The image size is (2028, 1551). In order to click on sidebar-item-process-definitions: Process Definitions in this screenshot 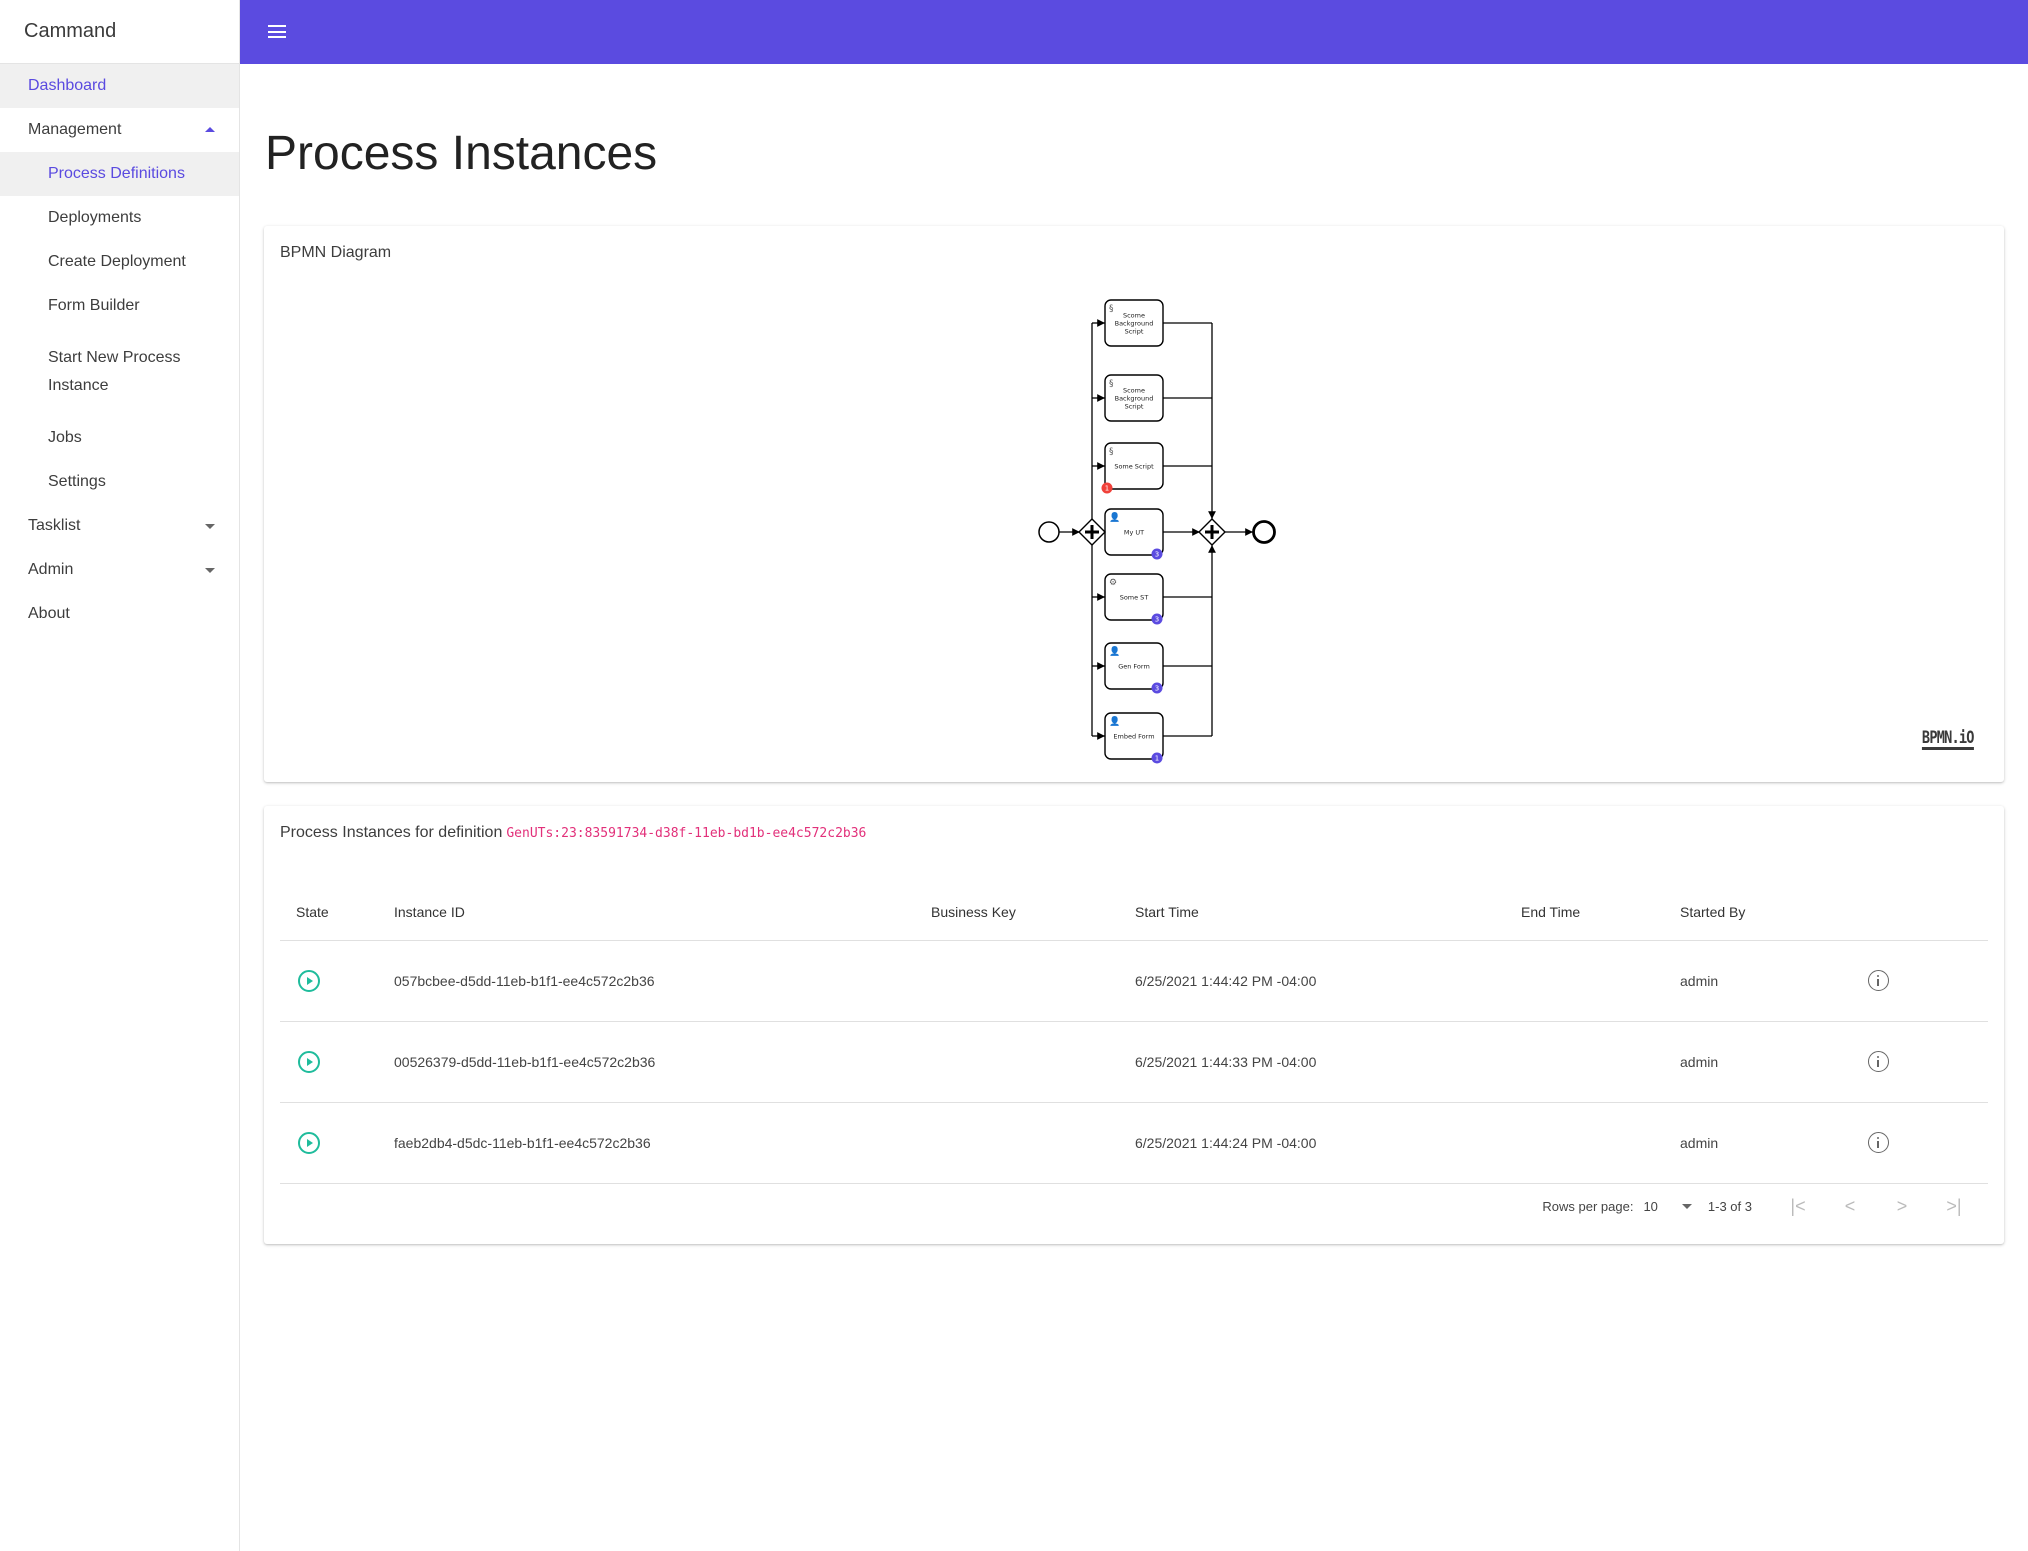, I will do `click(119, 174)`.